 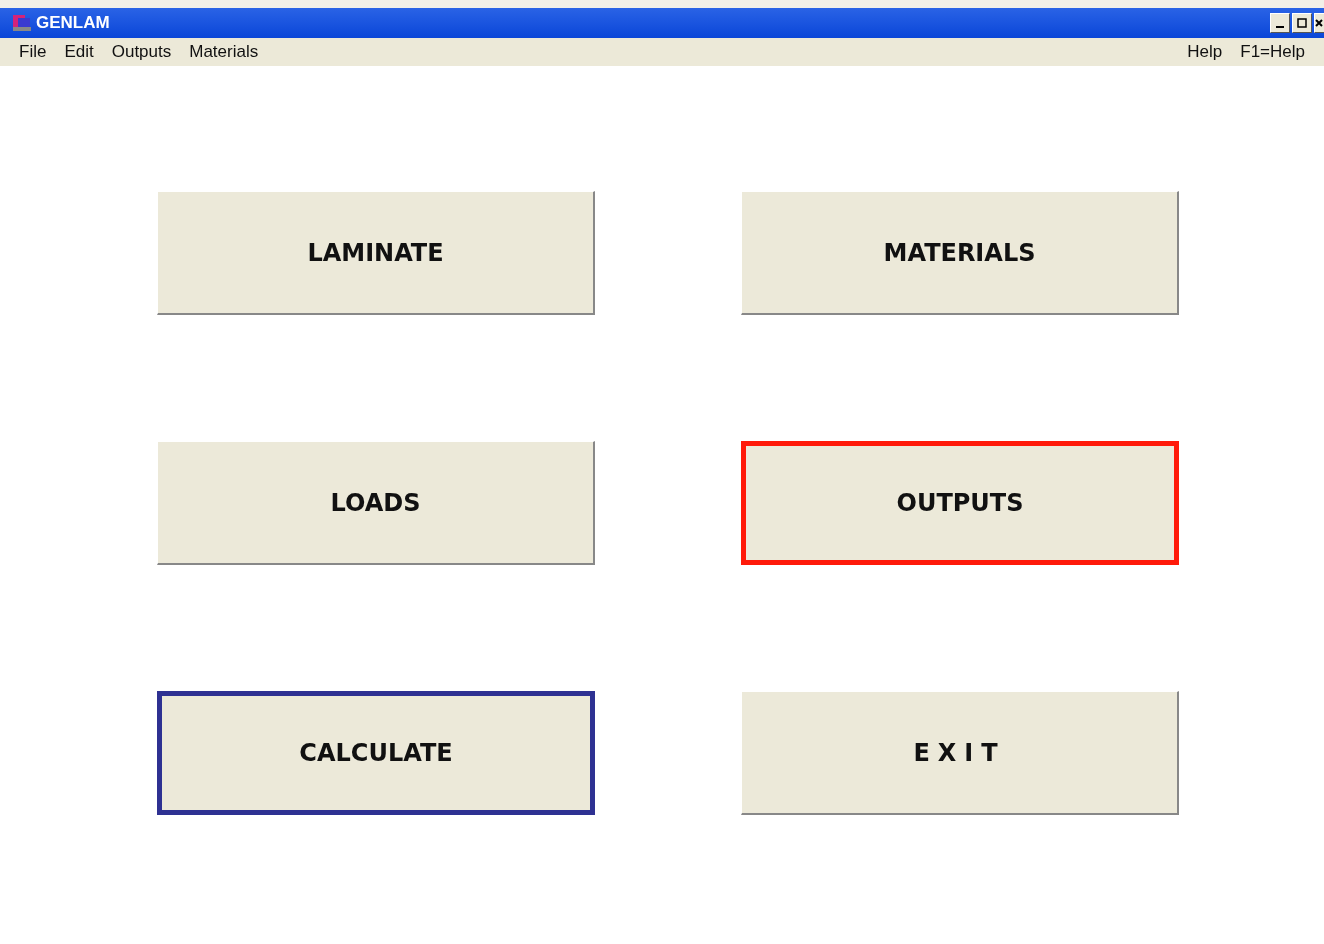 I want to click on main-button: CALCULATE, so click(x=376, y=753).